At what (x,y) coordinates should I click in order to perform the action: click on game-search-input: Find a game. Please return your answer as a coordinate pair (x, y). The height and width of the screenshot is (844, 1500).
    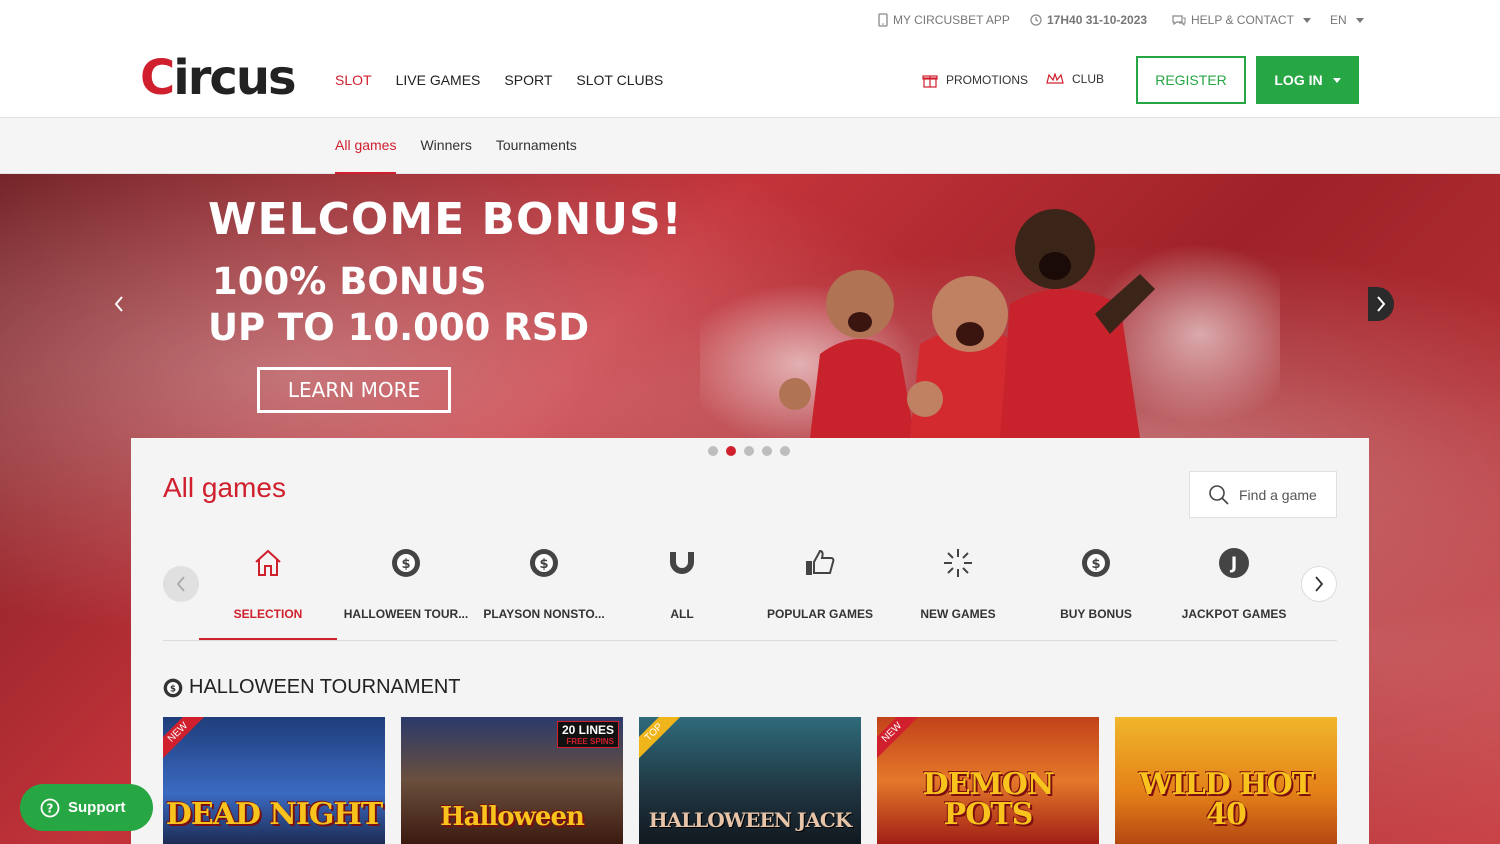
    Looking at the image, I should click on (1263, 494).